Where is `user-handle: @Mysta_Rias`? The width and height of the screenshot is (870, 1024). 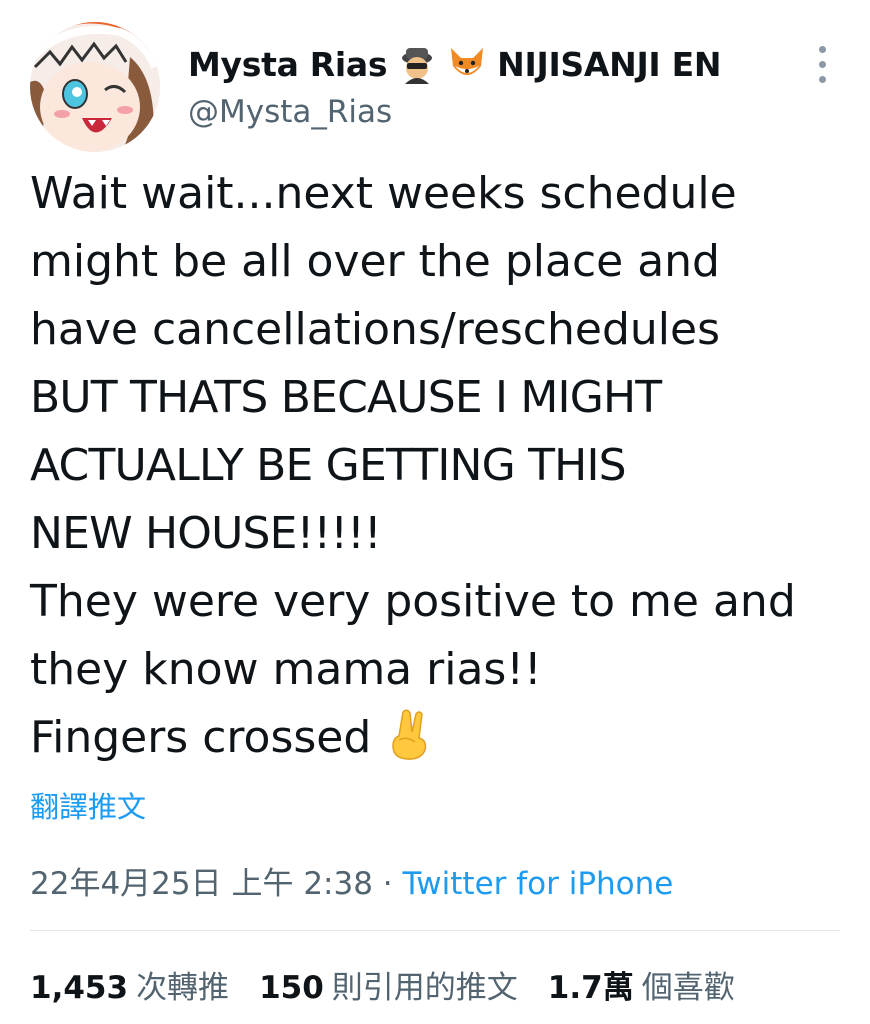
user-handle: @Mysta_Rias is located at coordinates (290, 112).